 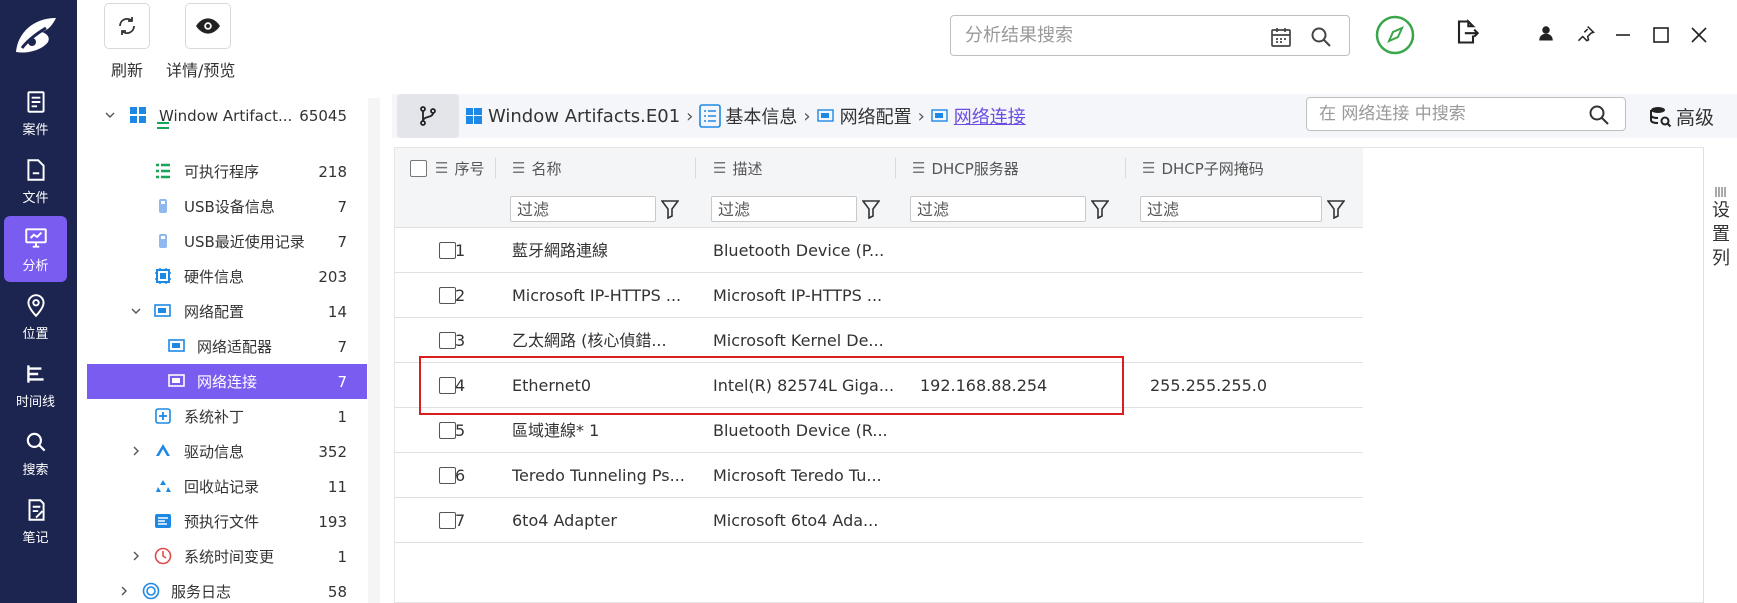 What do you see at coordinates (227, 486) in the screenshot?
I see `tree-item: 回收站记录 11` at bounding box center [227, 486].